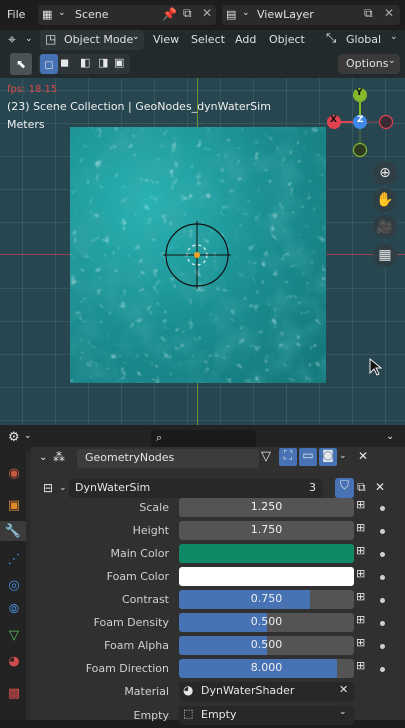 This screenshot has height=728, width=405. What do you see at coordinates (196, 488) in the screenshot?
I see `node-group-field: DynWaterSim 3` at bounding box center [196, 488].